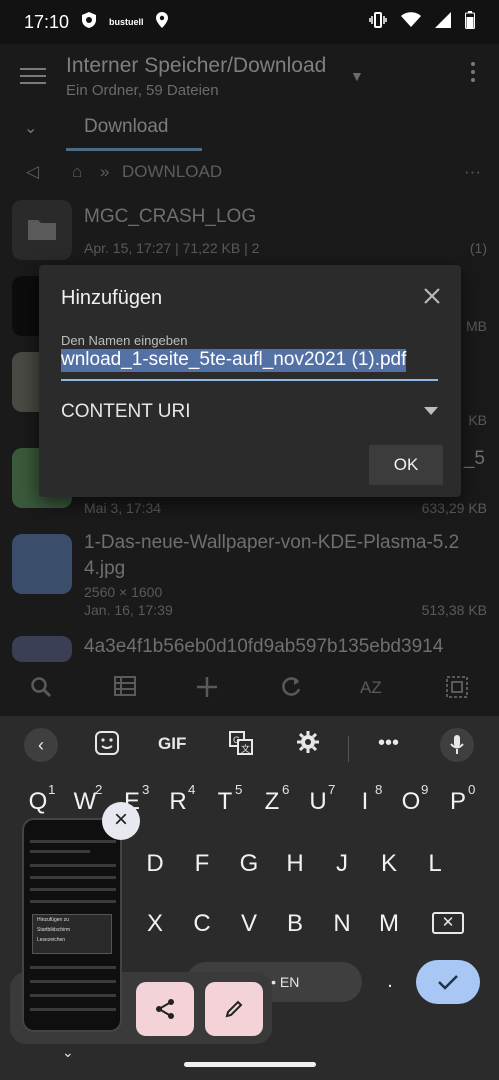 The width and height of the screenshot is (499, 1080). I want to click on dialog-title: Hinzufügen, so click(112, 298).